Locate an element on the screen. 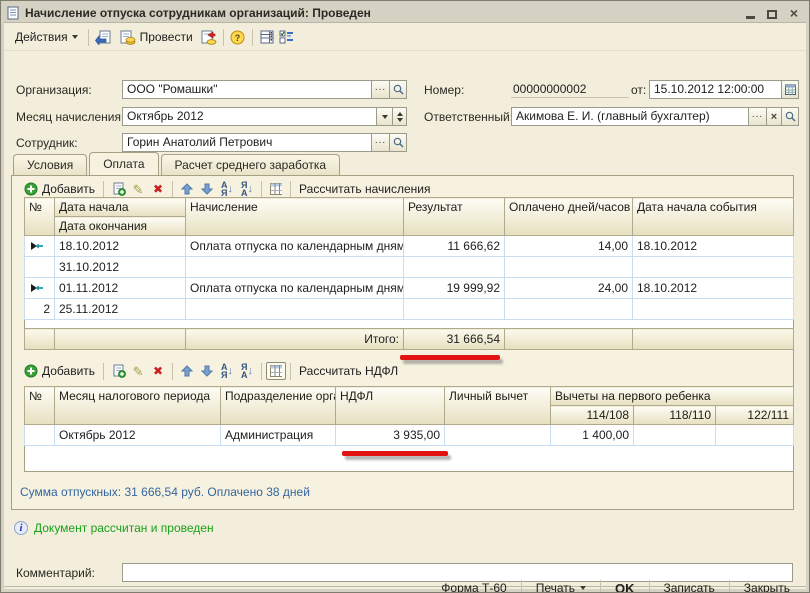  ndfl-edit-button: ✎ is located at coordinates (138, 371).